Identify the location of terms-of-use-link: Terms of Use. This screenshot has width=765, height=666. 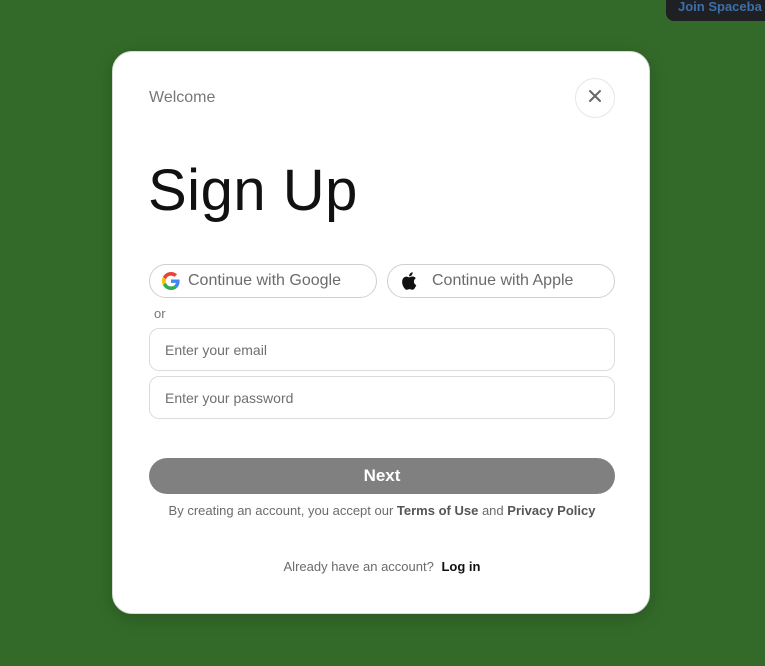
(437, 510).